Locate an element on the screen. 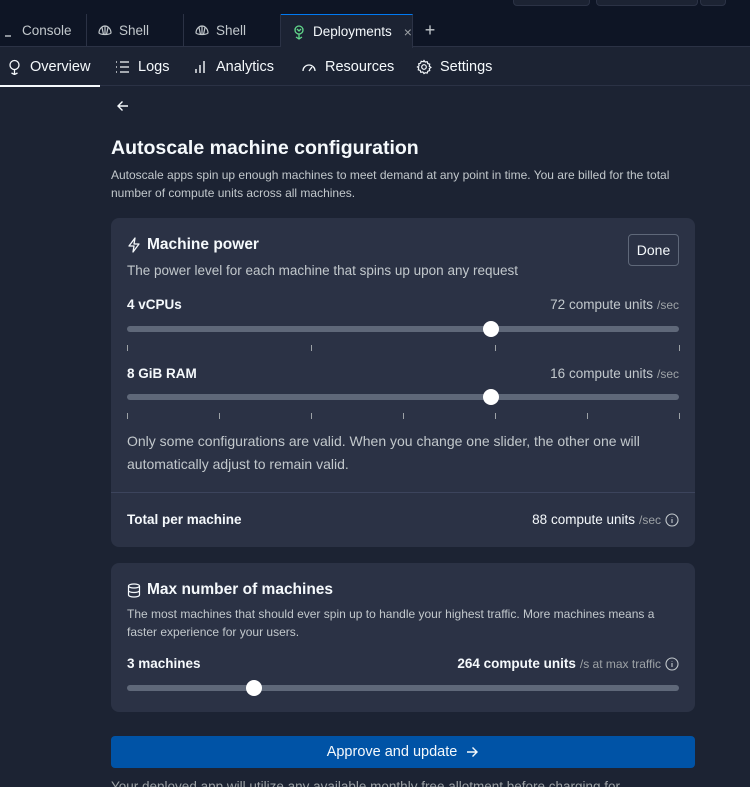  nav-logs: Logs is located at coordinates (142, 66).